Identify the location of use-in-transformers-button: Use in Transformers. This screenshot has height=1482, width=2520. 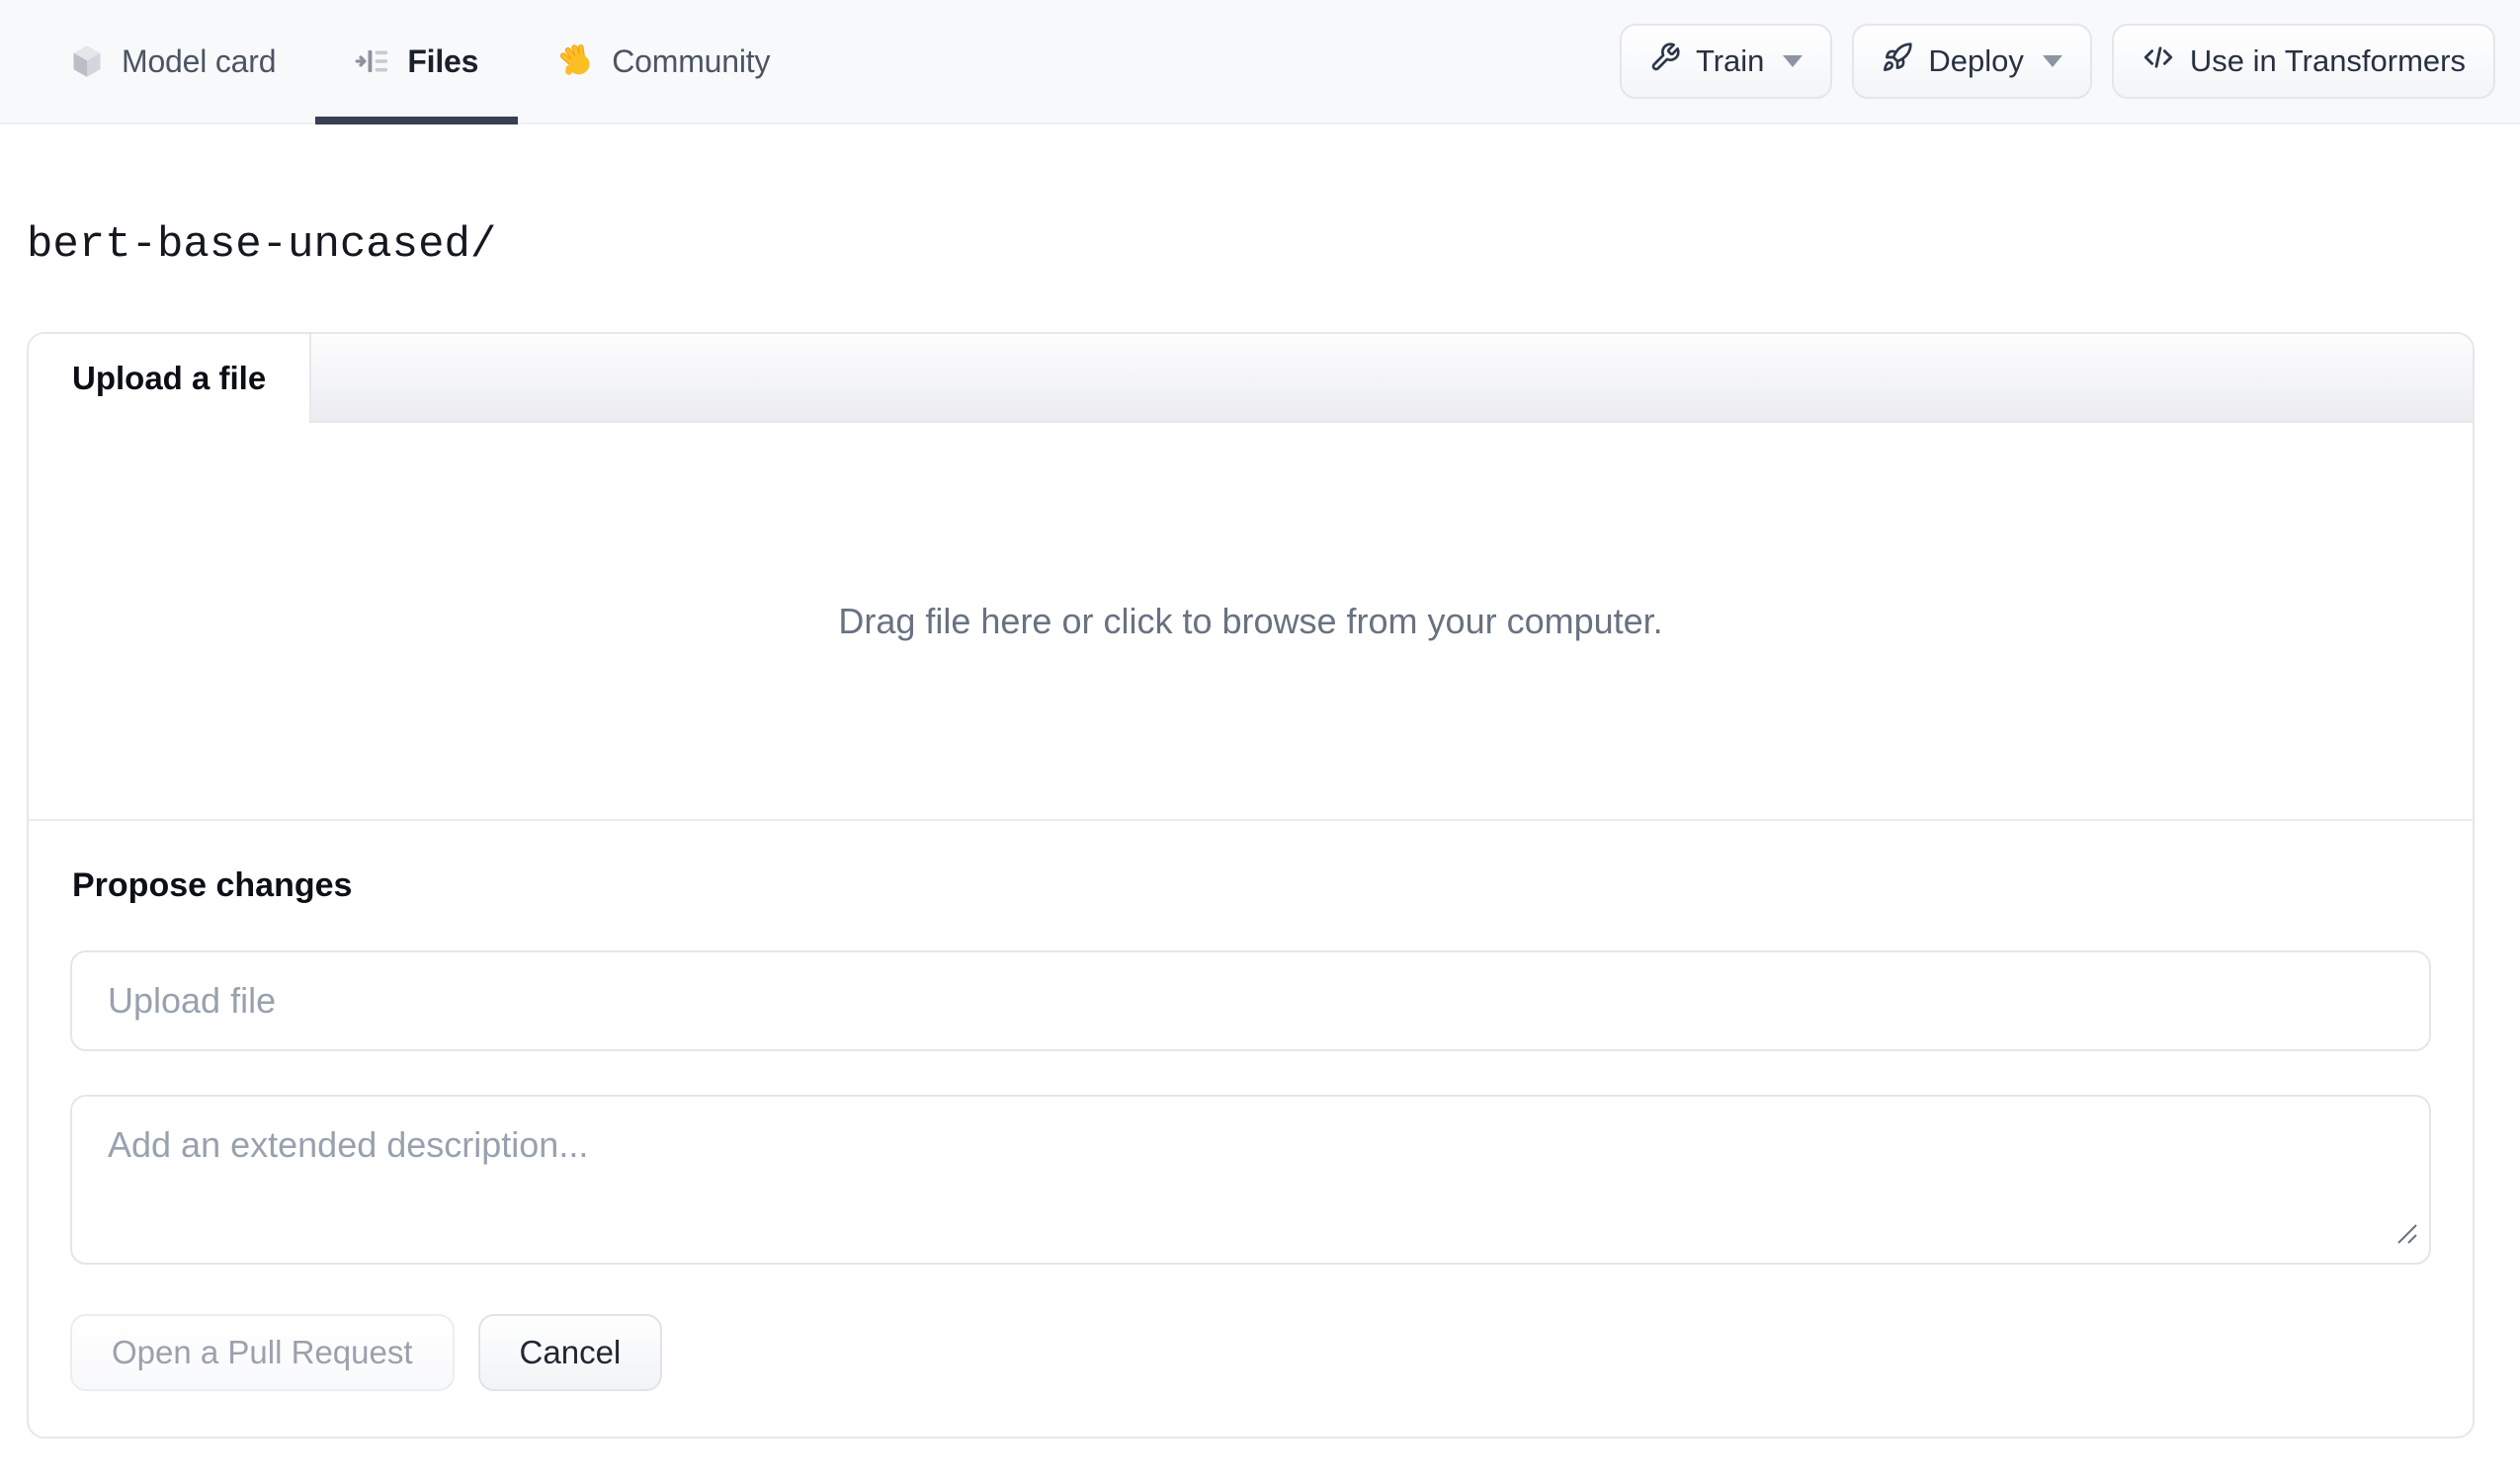
(2303, 61).